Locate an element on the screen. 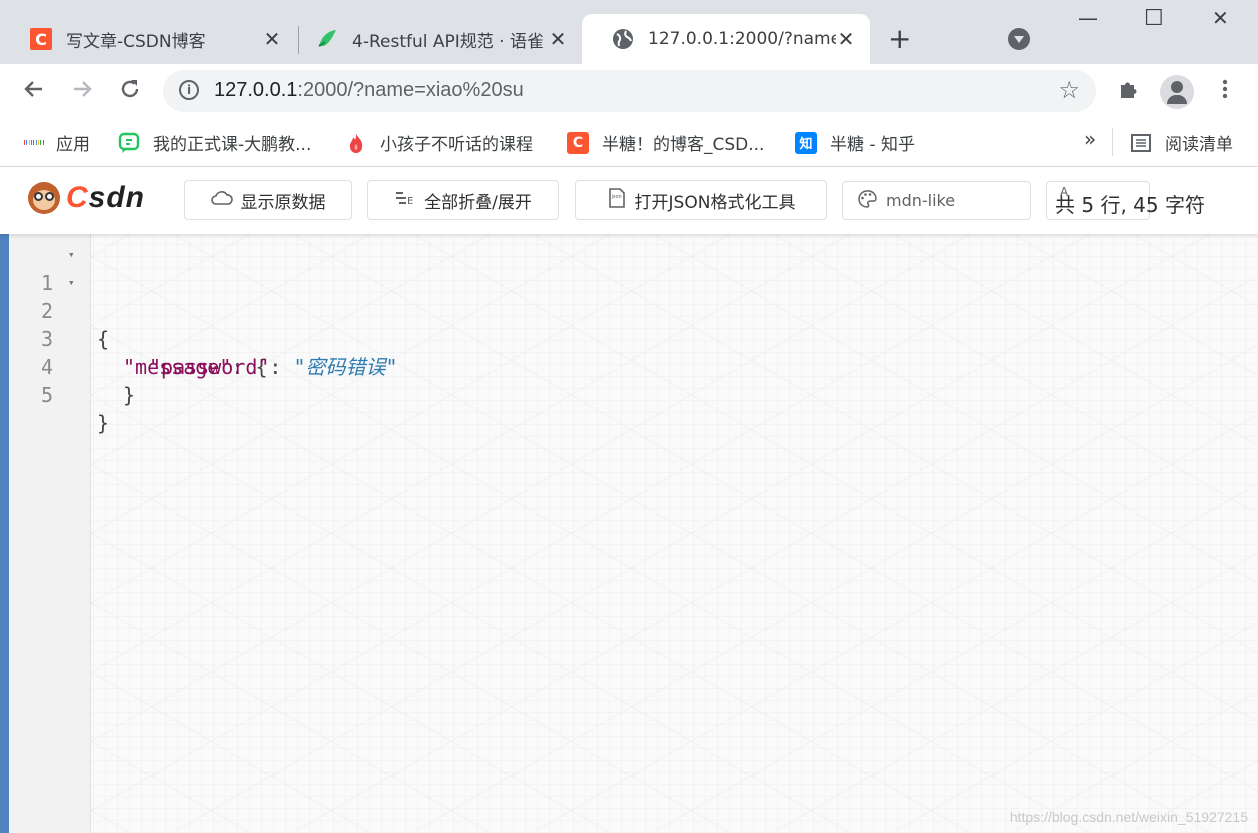  left-accent-stripe is located at coordinates (4, 533).